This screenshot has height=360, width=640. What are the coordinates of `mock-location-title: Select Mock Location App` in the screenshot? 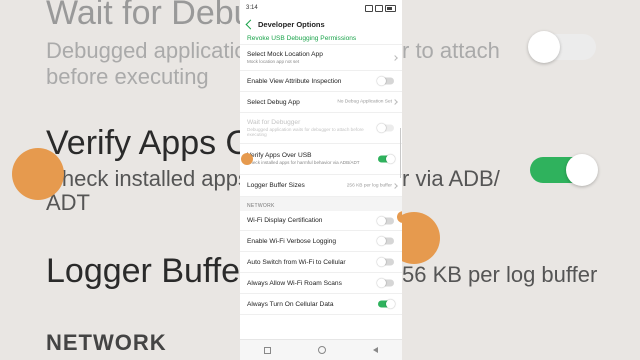 It's located at (285, 54).